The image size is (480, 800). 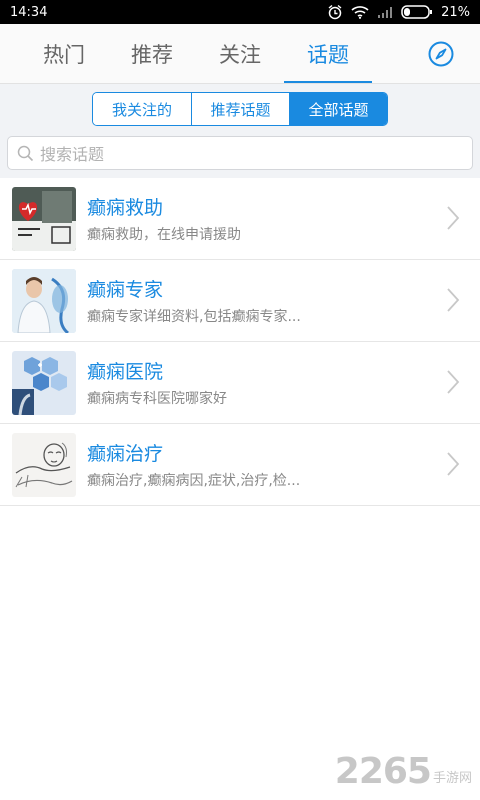 What do you see at coordinates (125, 372) in the screenshot?
I see `topic-title: 癫痫医院` at bounding box center [125, 372].